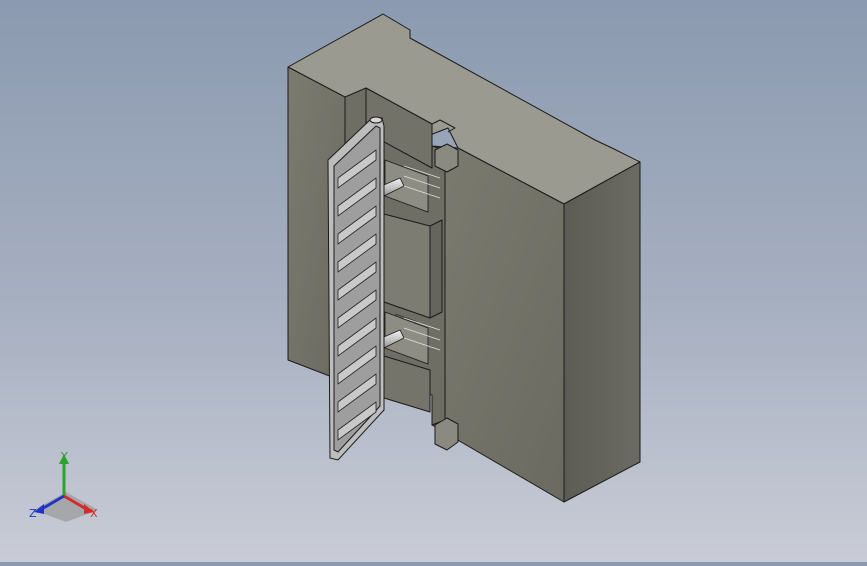 This screenshot has width=867, height=566. What do you see at coordinates (498, 324) in the screenshot?
I see `block-front-face` at bounding box center [498, 324].